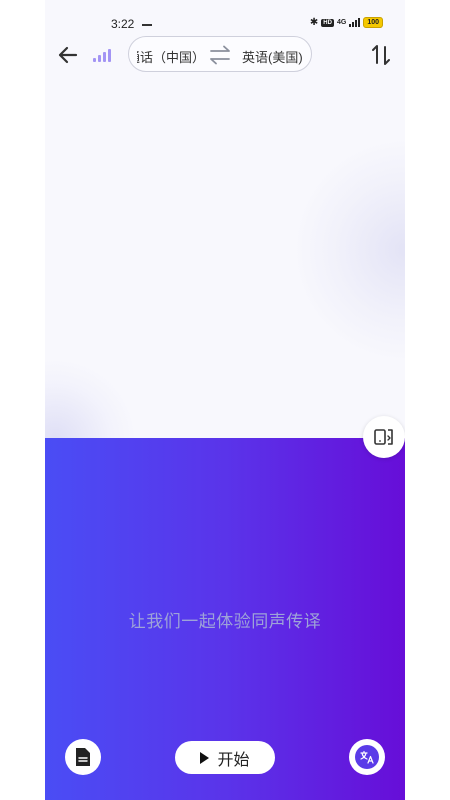  What do you see at coordinates (314, 22) in the screenshot?
I see `bluetooth-icon: ✱` at bounding box center [314, 22].